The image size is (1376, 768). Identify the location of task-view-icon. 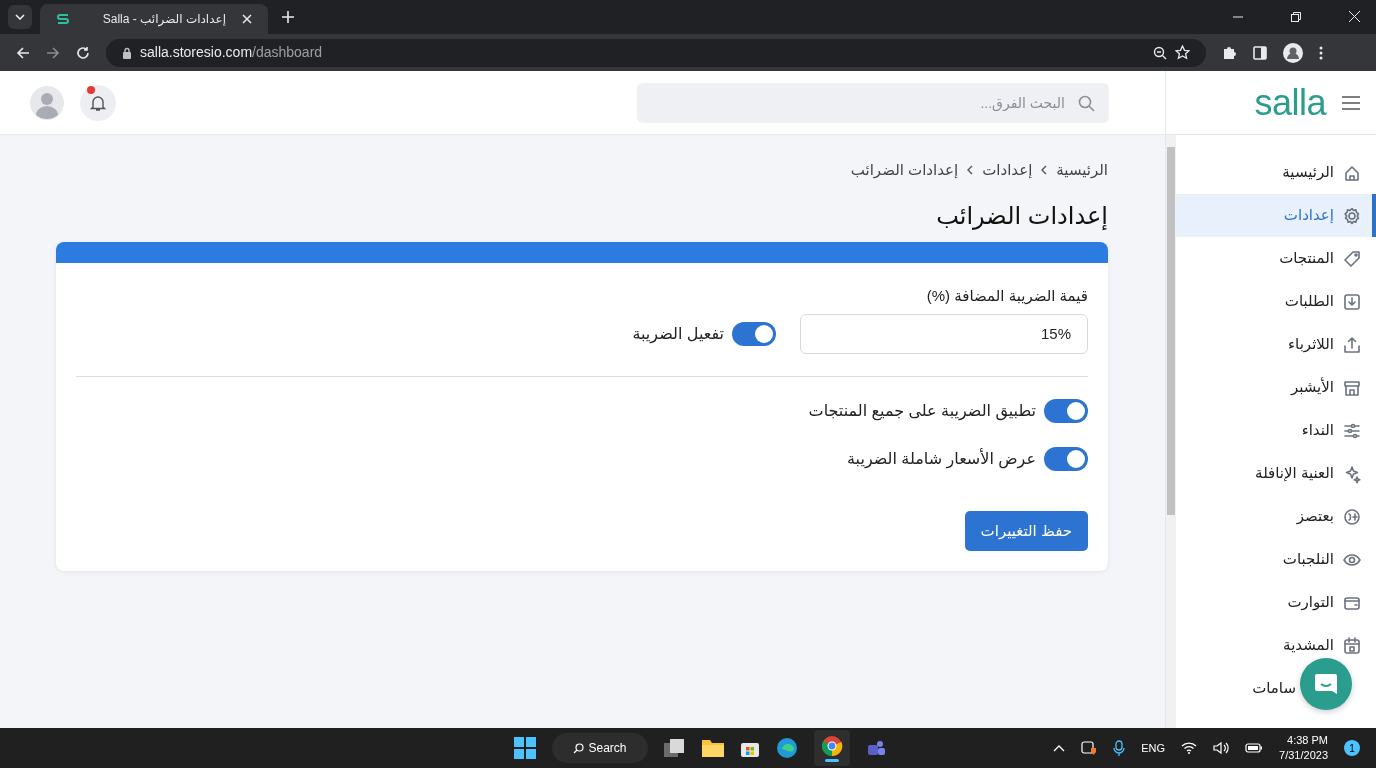
(675, 748).